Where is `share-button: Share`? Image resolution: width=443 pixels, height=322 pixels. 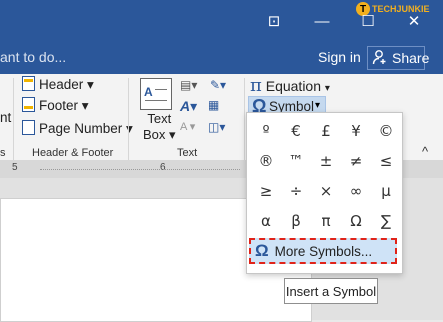
share-button: Share is located at coordinates (398, 58).